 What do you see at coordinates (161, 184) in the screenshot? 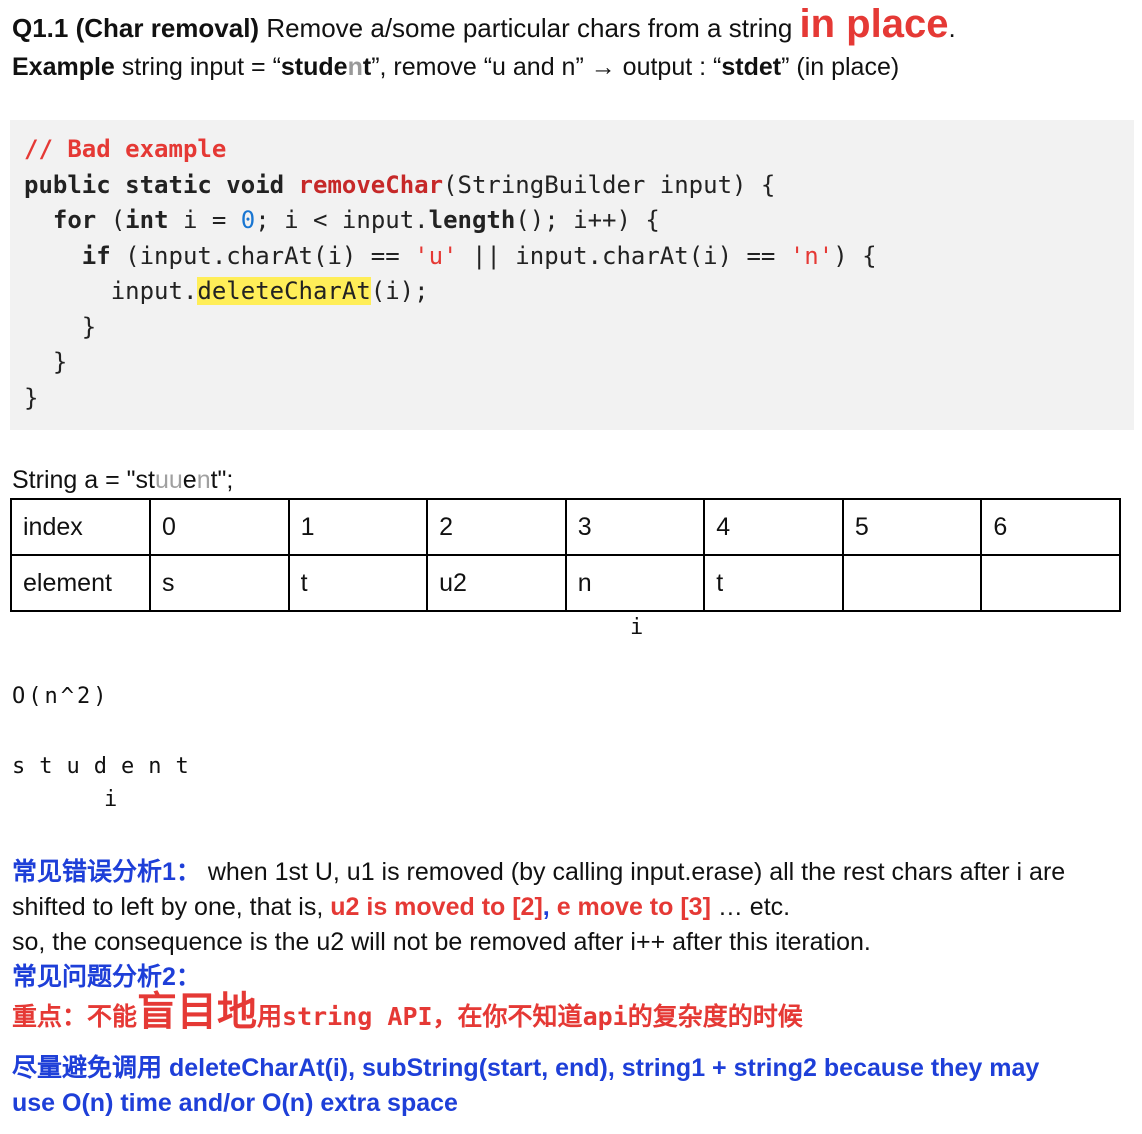
I see `code-modifiers: public static void` at bounding box center [161, 184].